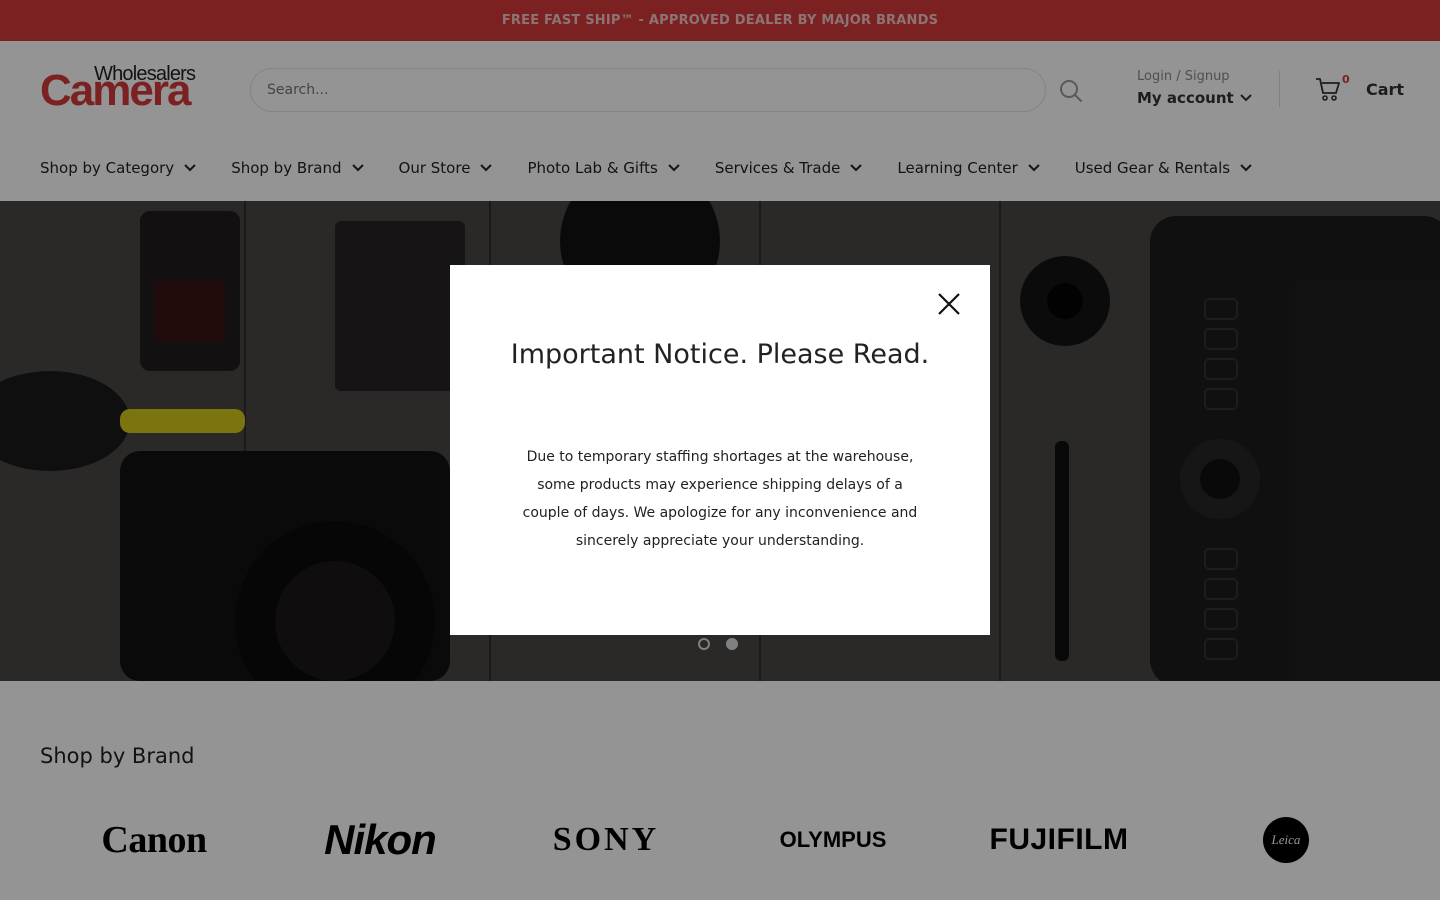 The width and height of the screenshot is (1440, 900). What do you see at coordinates (720, 354) in the screenshot?
I see `modal-title: Important Notice. Please Read.` at bounding box center [720, 354].